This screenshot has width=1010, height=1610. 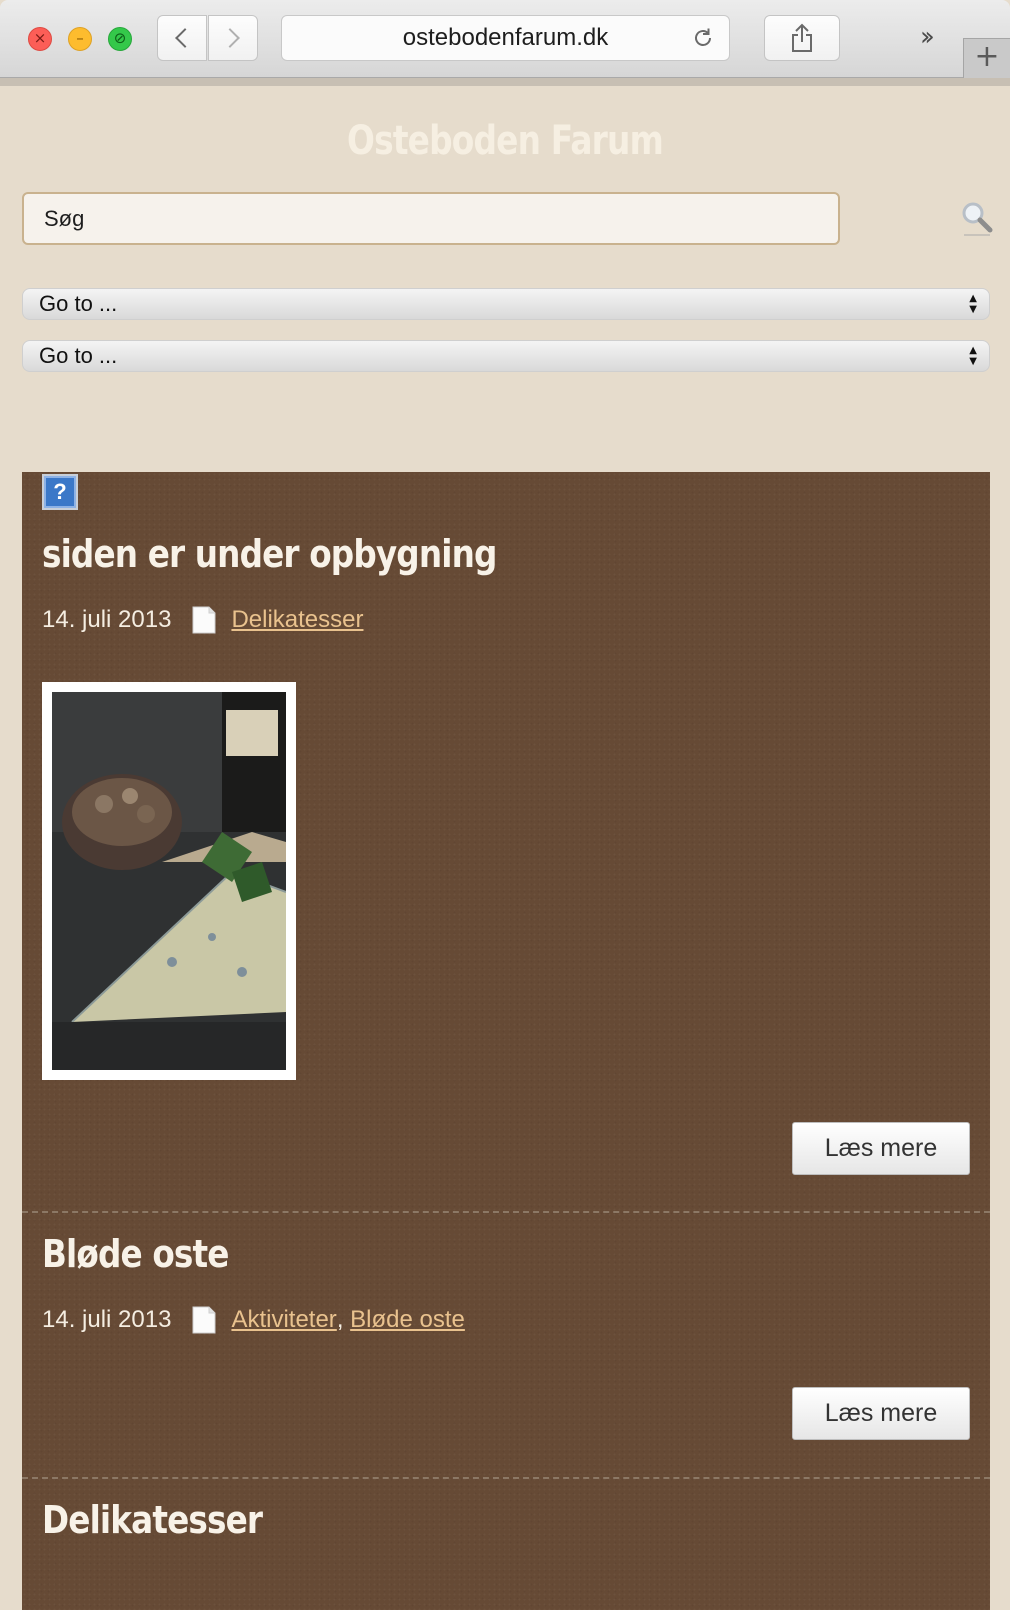 What do you see at coordinates (185, 38) in the screenshot?
I see `back-arrow-icon` at bounding box center [185, 38].